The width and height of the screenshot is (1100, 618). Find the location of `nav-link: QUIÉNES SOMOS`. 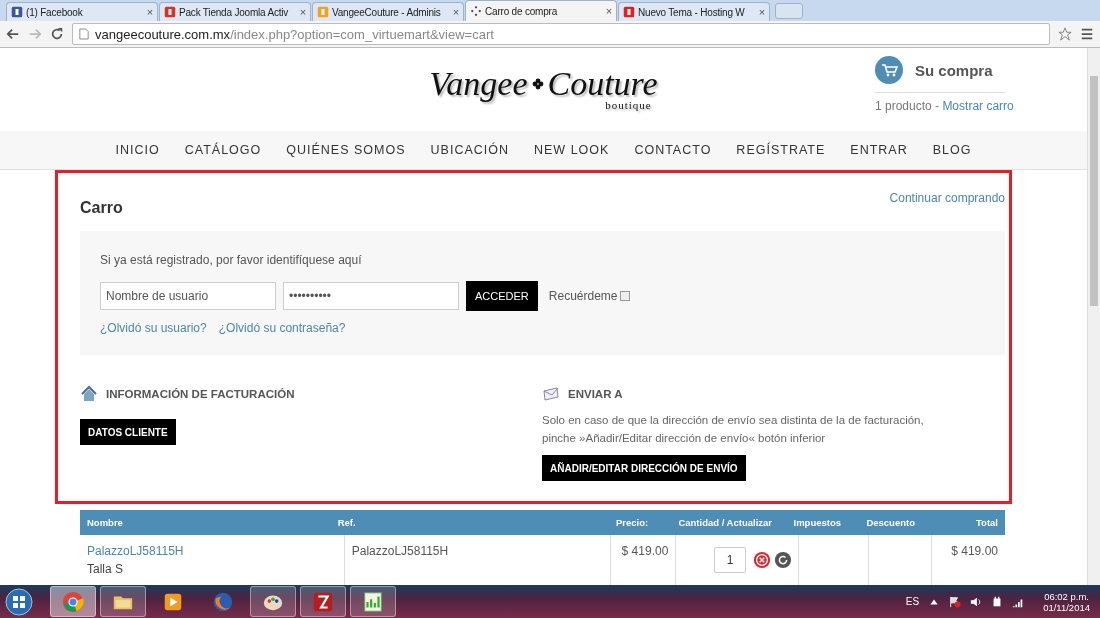

nav-link: QUIÉNES SOMOS is located at coordinates (346, 150).